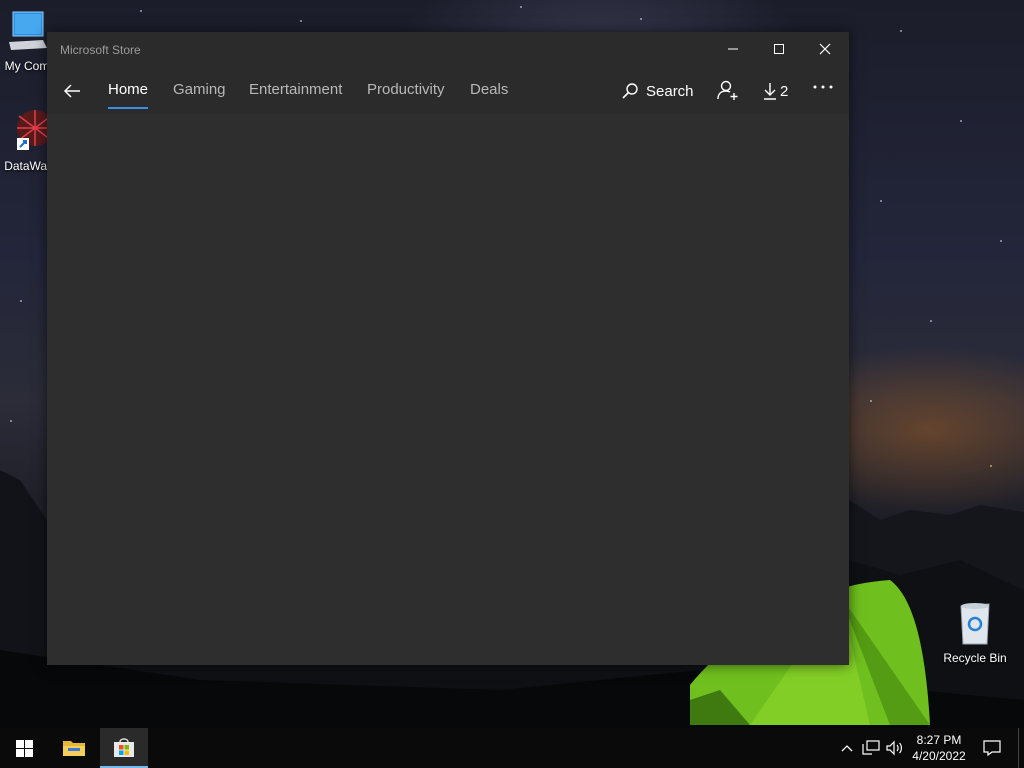 Image resolution: width=1024 pixels, height=768 pixels. I want to click on network-icon, so click(871, 747).